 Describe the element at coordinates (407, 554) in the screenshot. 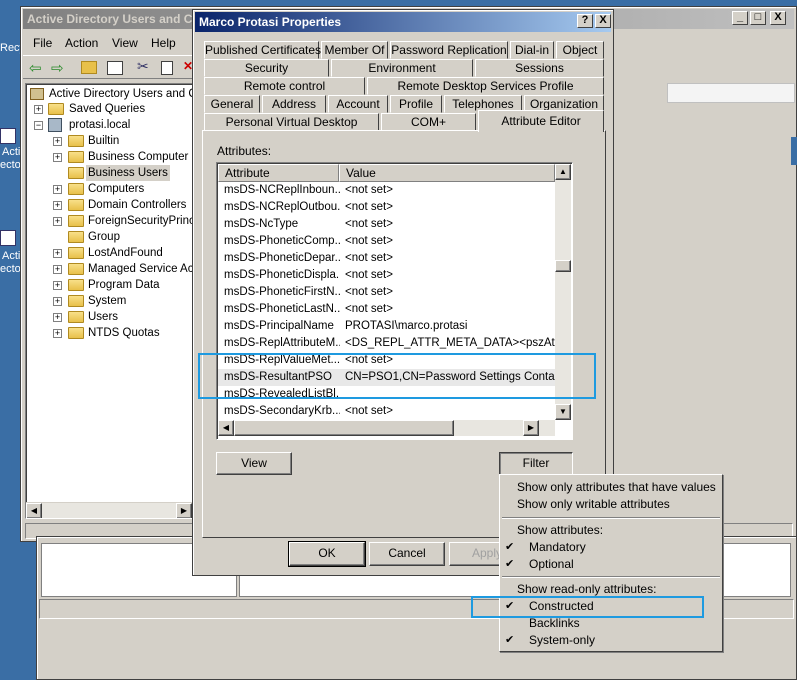

I see `cancel-button: Cancel` at that location.